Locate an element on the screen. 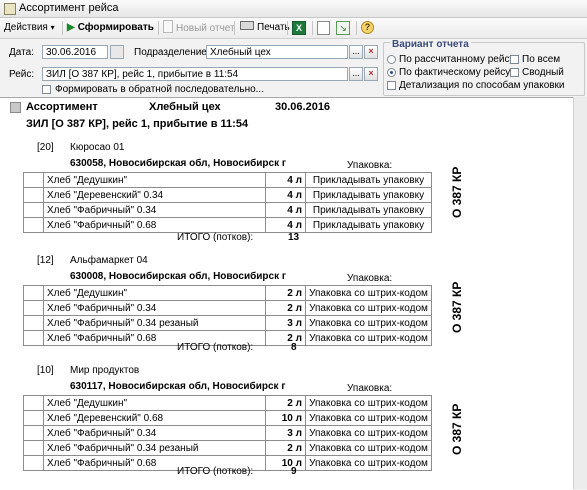 The image size is (587, 490). report-head-title: Ассортимент is located at coordinates (62, 107).